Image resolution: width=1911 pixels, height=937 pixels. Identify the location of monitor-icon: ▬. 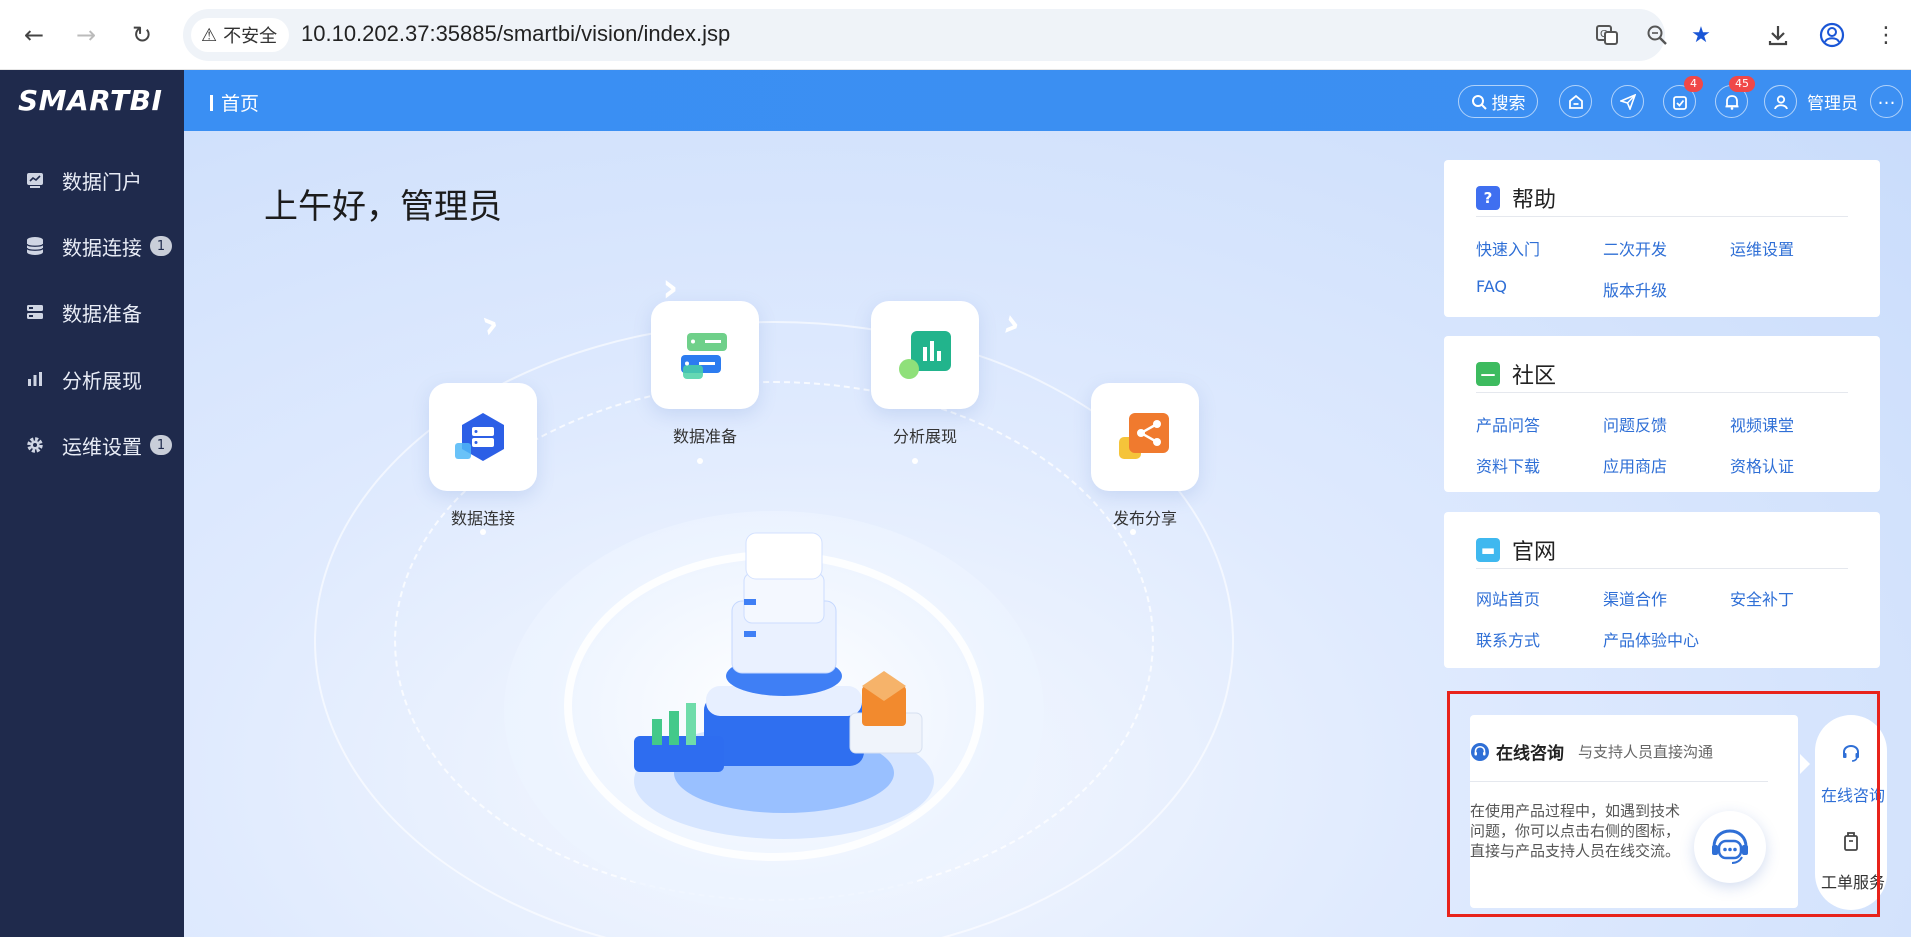
(1488, 550).